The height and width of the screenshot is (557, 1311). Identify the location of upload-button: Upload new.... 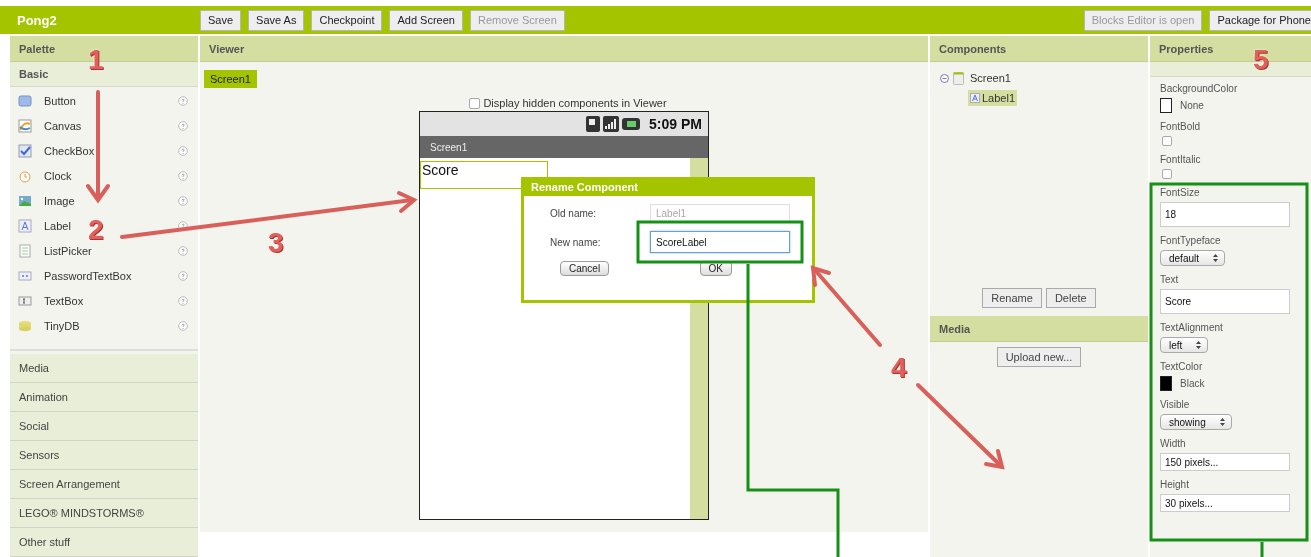
(1039, 357).